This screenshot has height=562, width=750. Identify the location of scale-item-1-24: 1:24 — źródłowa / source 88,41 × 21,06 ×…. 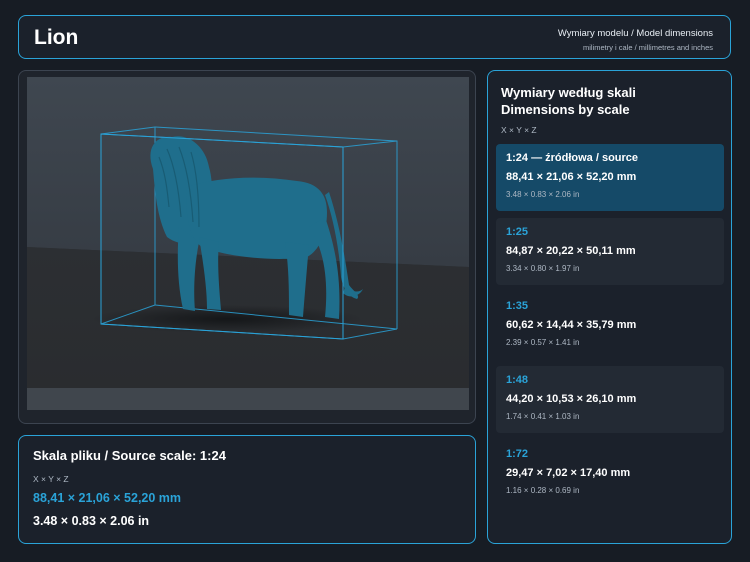
(610, 177).